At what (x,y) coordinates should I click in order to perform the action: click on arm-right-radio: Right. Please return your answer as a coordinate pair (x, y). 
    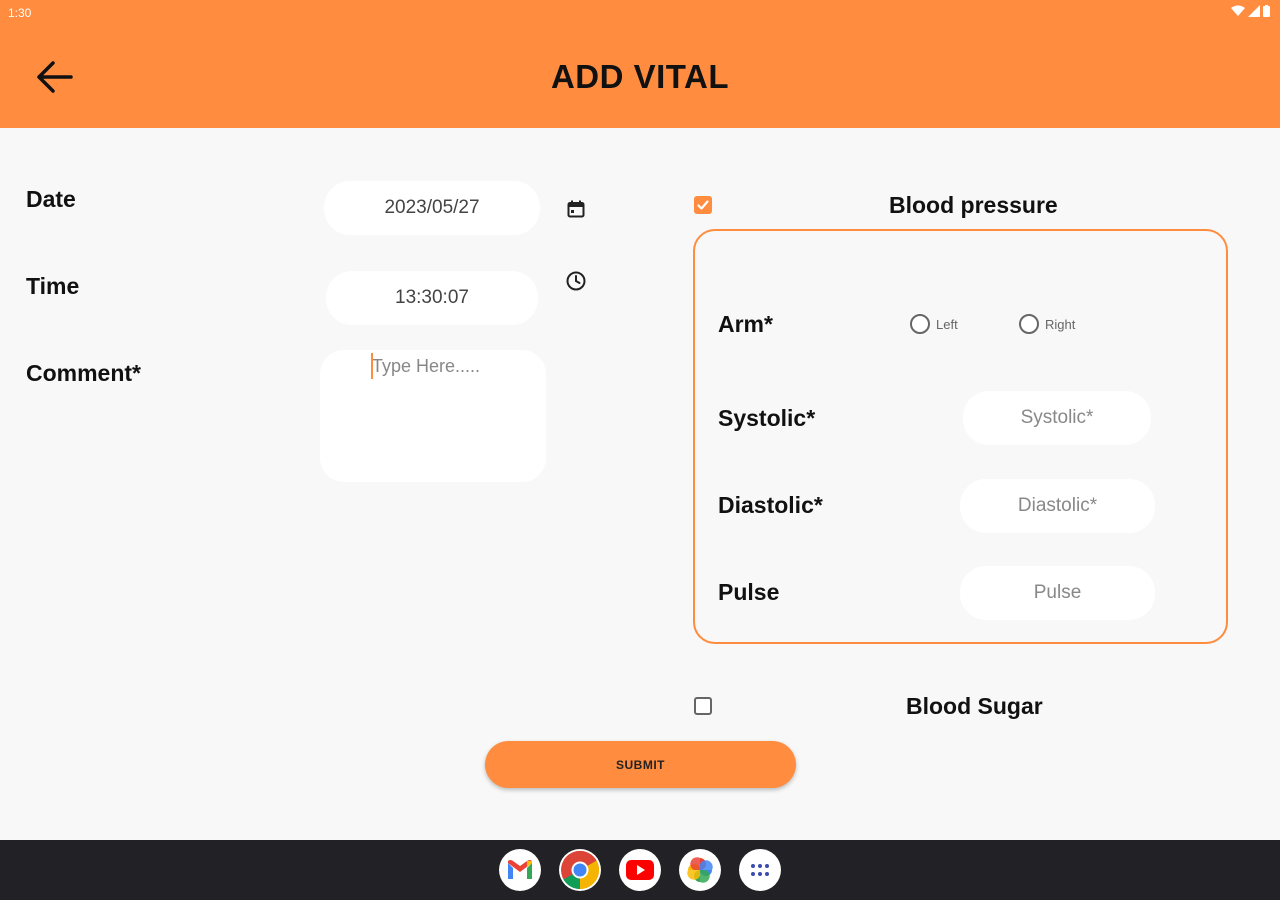
    Looking at the image, I should click on (1047, 324).